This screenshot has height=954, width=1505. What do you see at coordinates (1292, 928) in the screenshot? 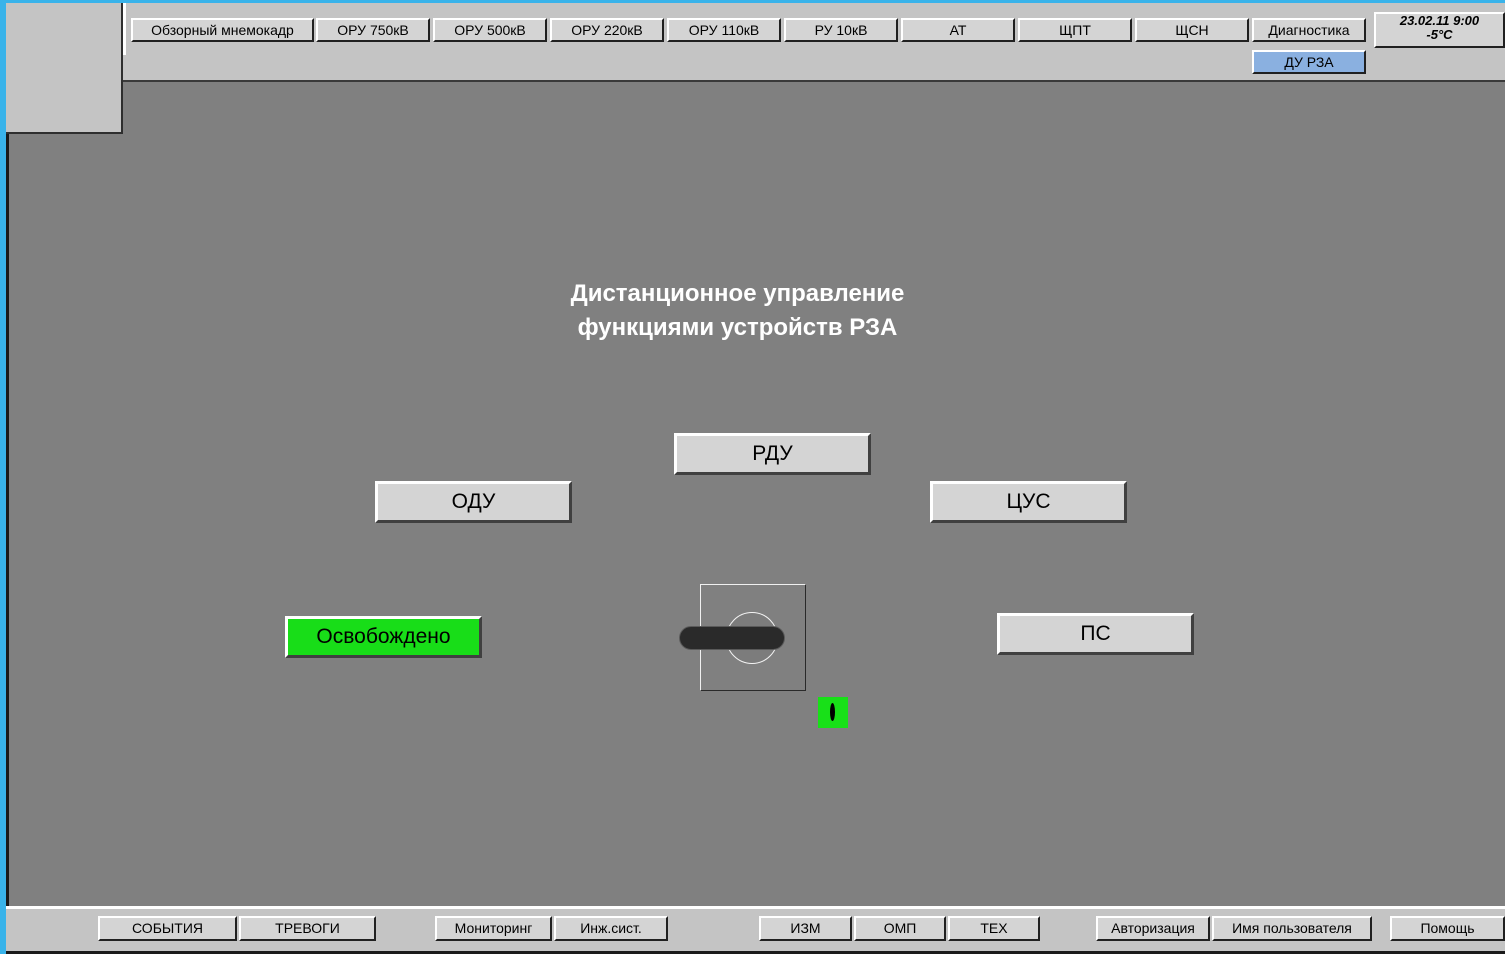
I see `username-field: Имя пользователя` at bounding box center [1292, 928].